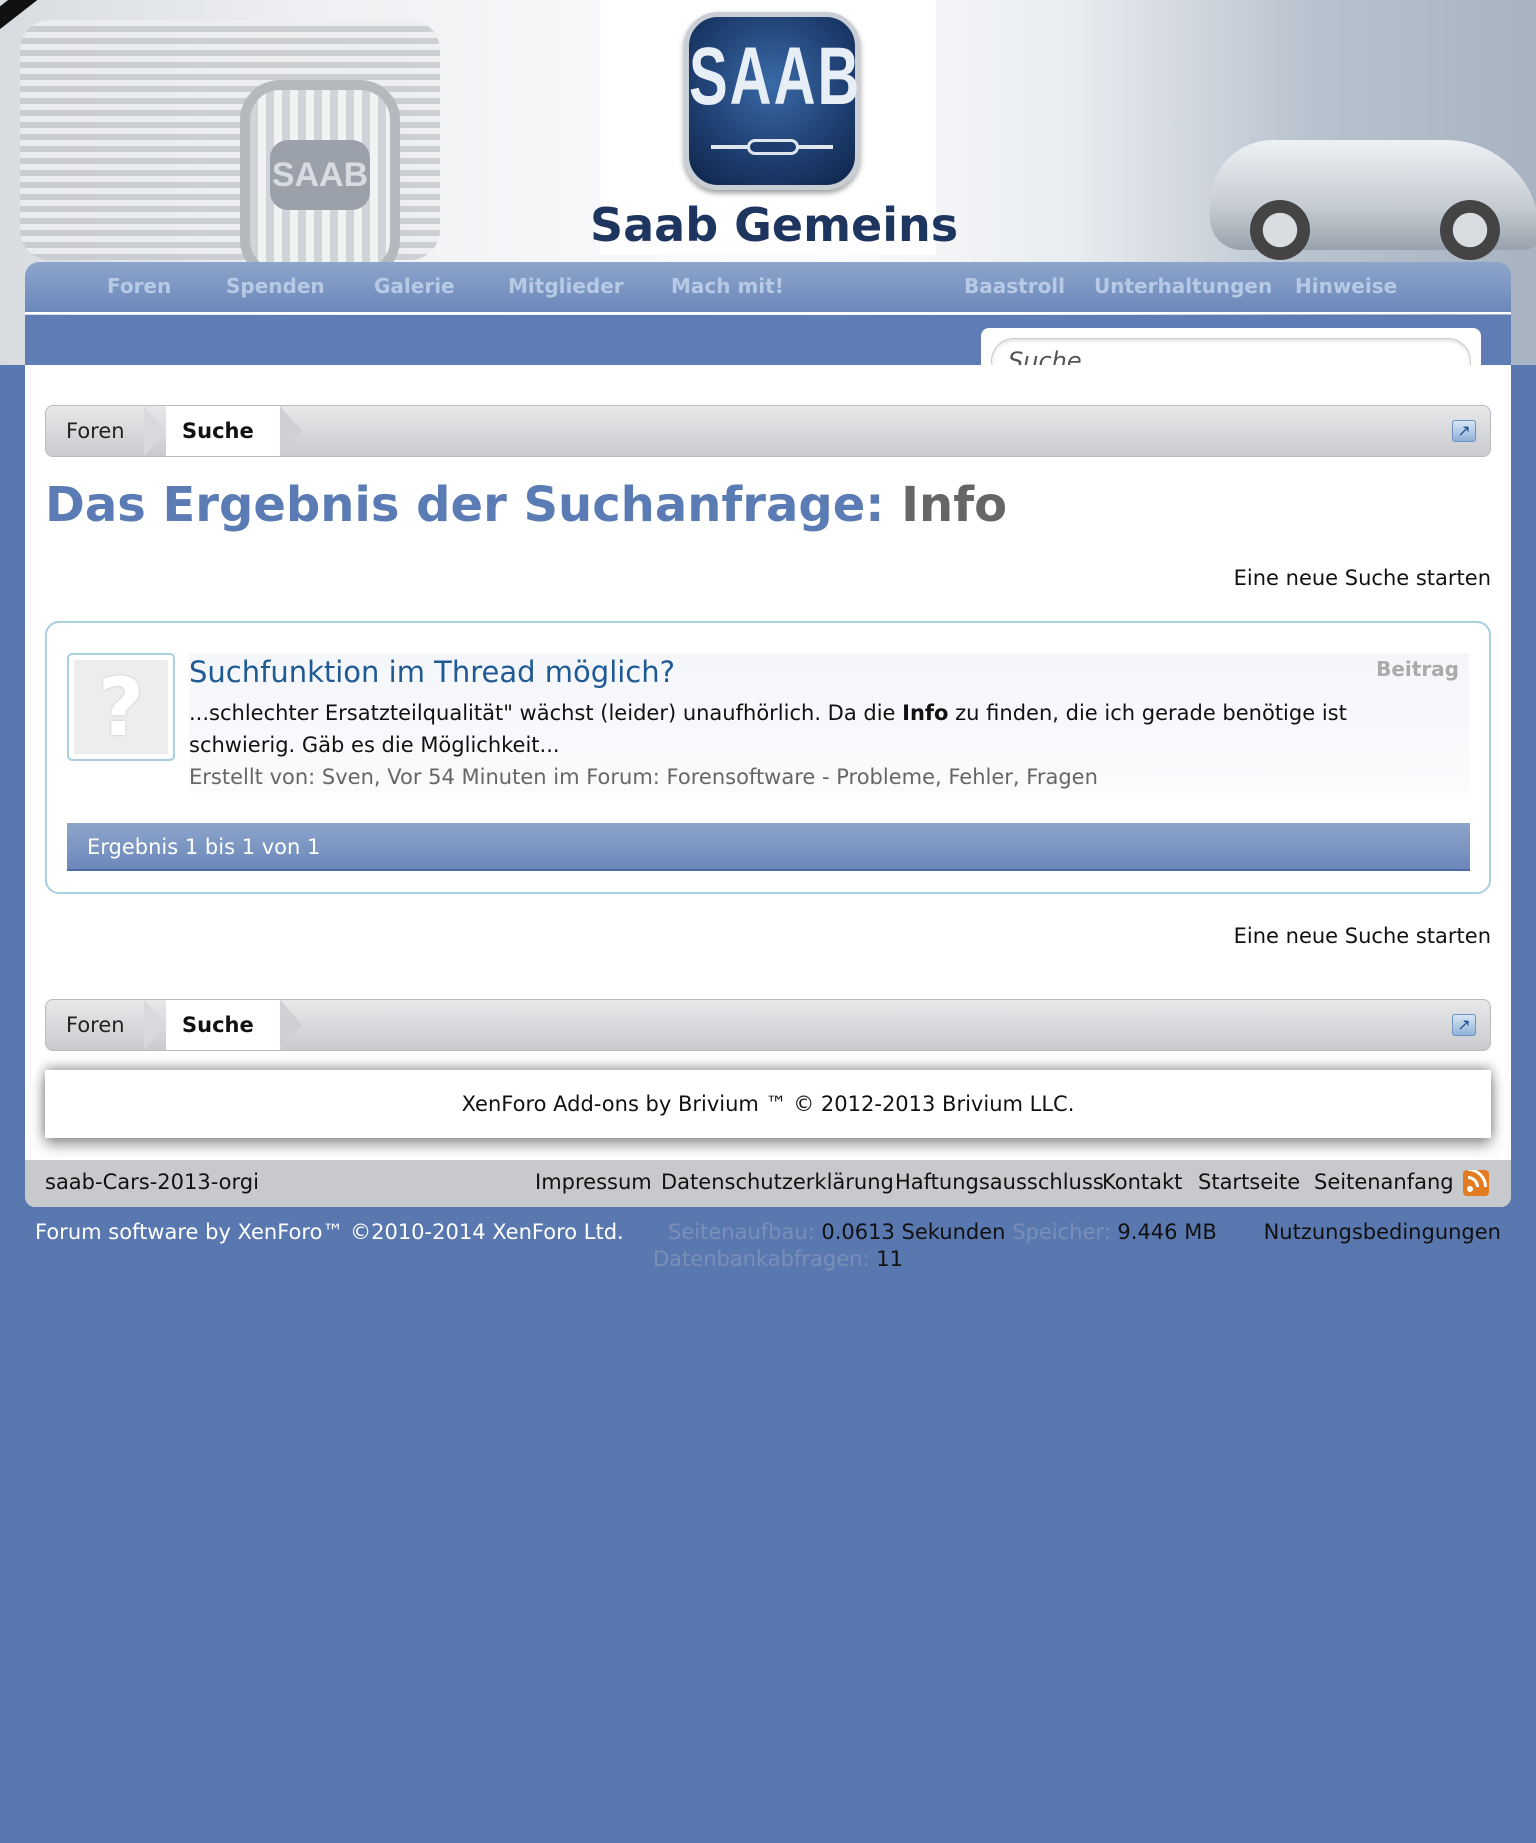 This screenshot has height=1843, width=1536. I want to click on debug-queries: Datenbankabfragen: 11, so click(778, 1259).